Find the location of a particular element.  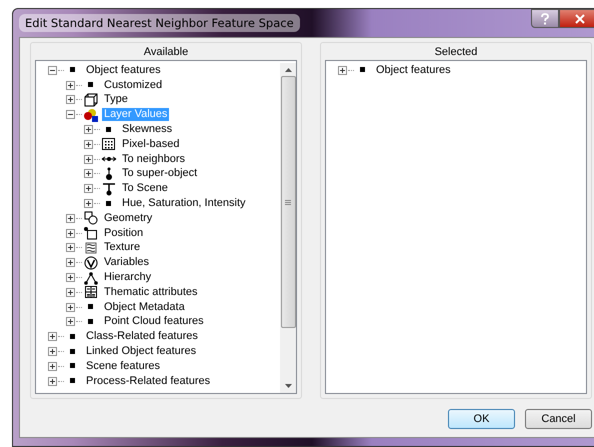

tree-item: Hue, Saturation, Intensity is located at coordinates (184, 203).